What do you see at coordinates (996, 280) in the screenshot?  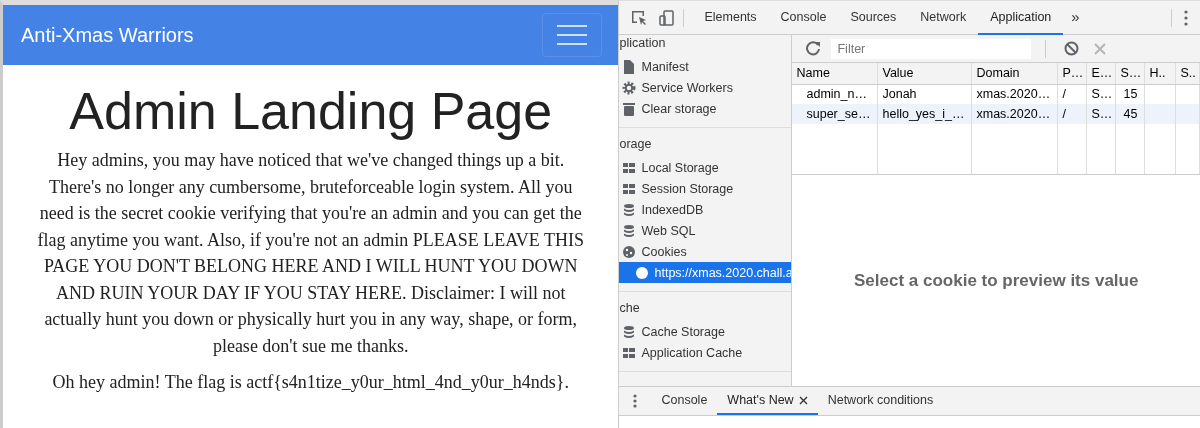 I see `preview-message: Select a cookie to preview its value` at bounding box center [996, 280].